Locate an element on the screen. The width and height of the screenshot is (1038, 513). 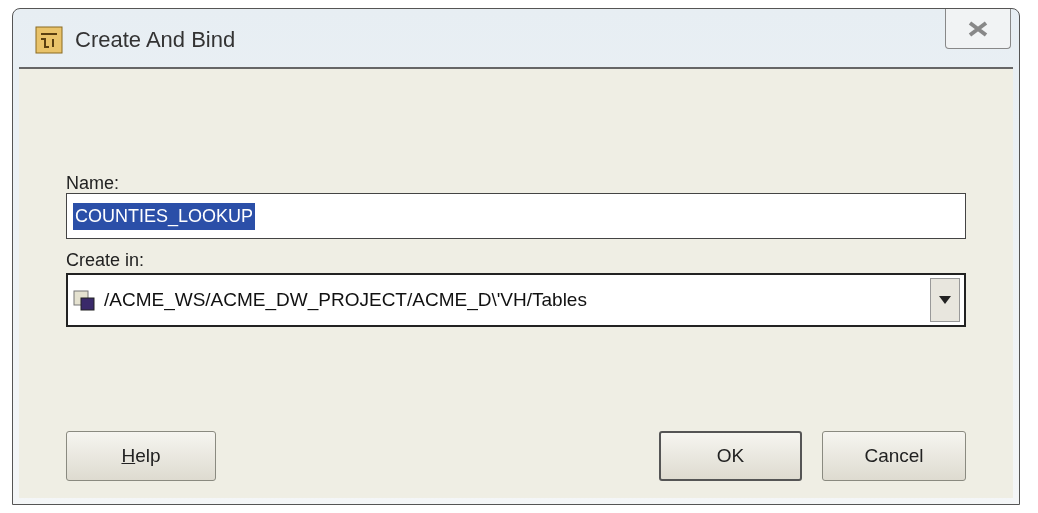
dialog-button: Cancel is located at coordinates (894, 456).